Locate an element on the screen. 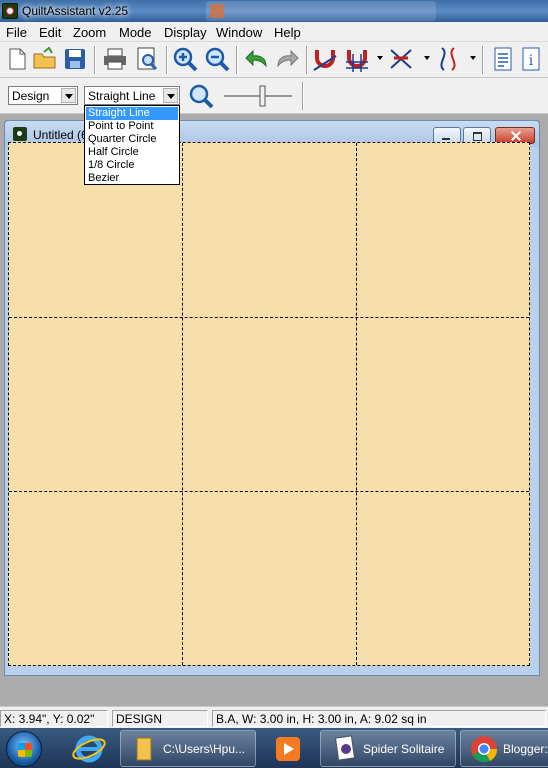  status-mode: DESIGN is located at coordinates (160, 718).